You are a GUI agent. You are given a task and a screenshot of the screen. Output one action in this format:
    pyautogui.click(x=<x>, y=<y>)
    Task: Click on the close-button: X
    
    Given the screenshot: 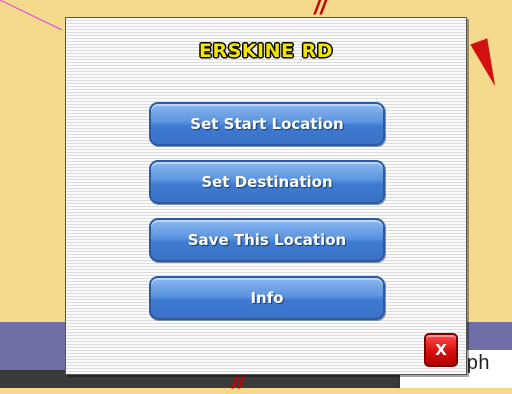 What is the action you would take?
    pyautogui.click(x=441, y=350)
    